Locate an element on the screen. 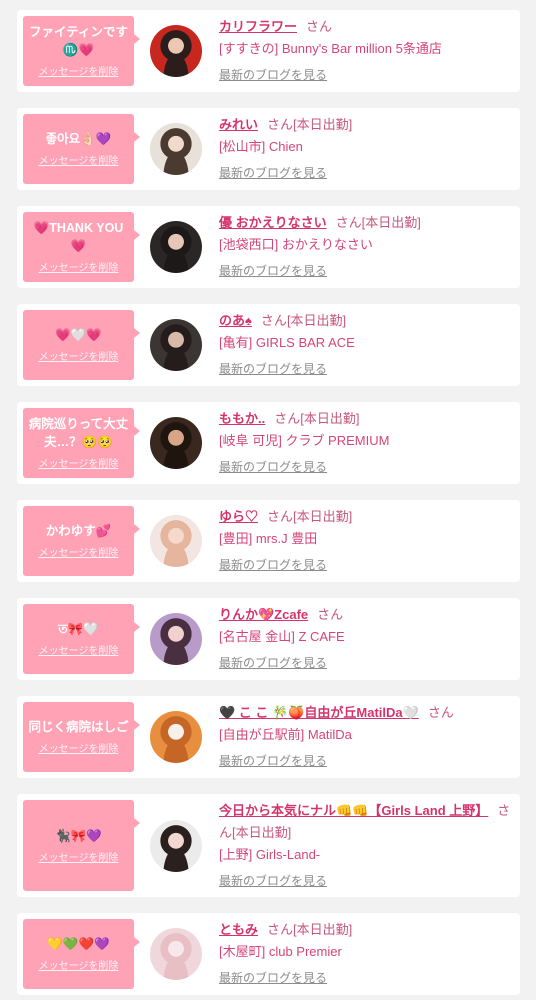 The image size is (536, 1000). shop-label: [名古屋 金山] Z CAFE is located at coordinates (282, 636).